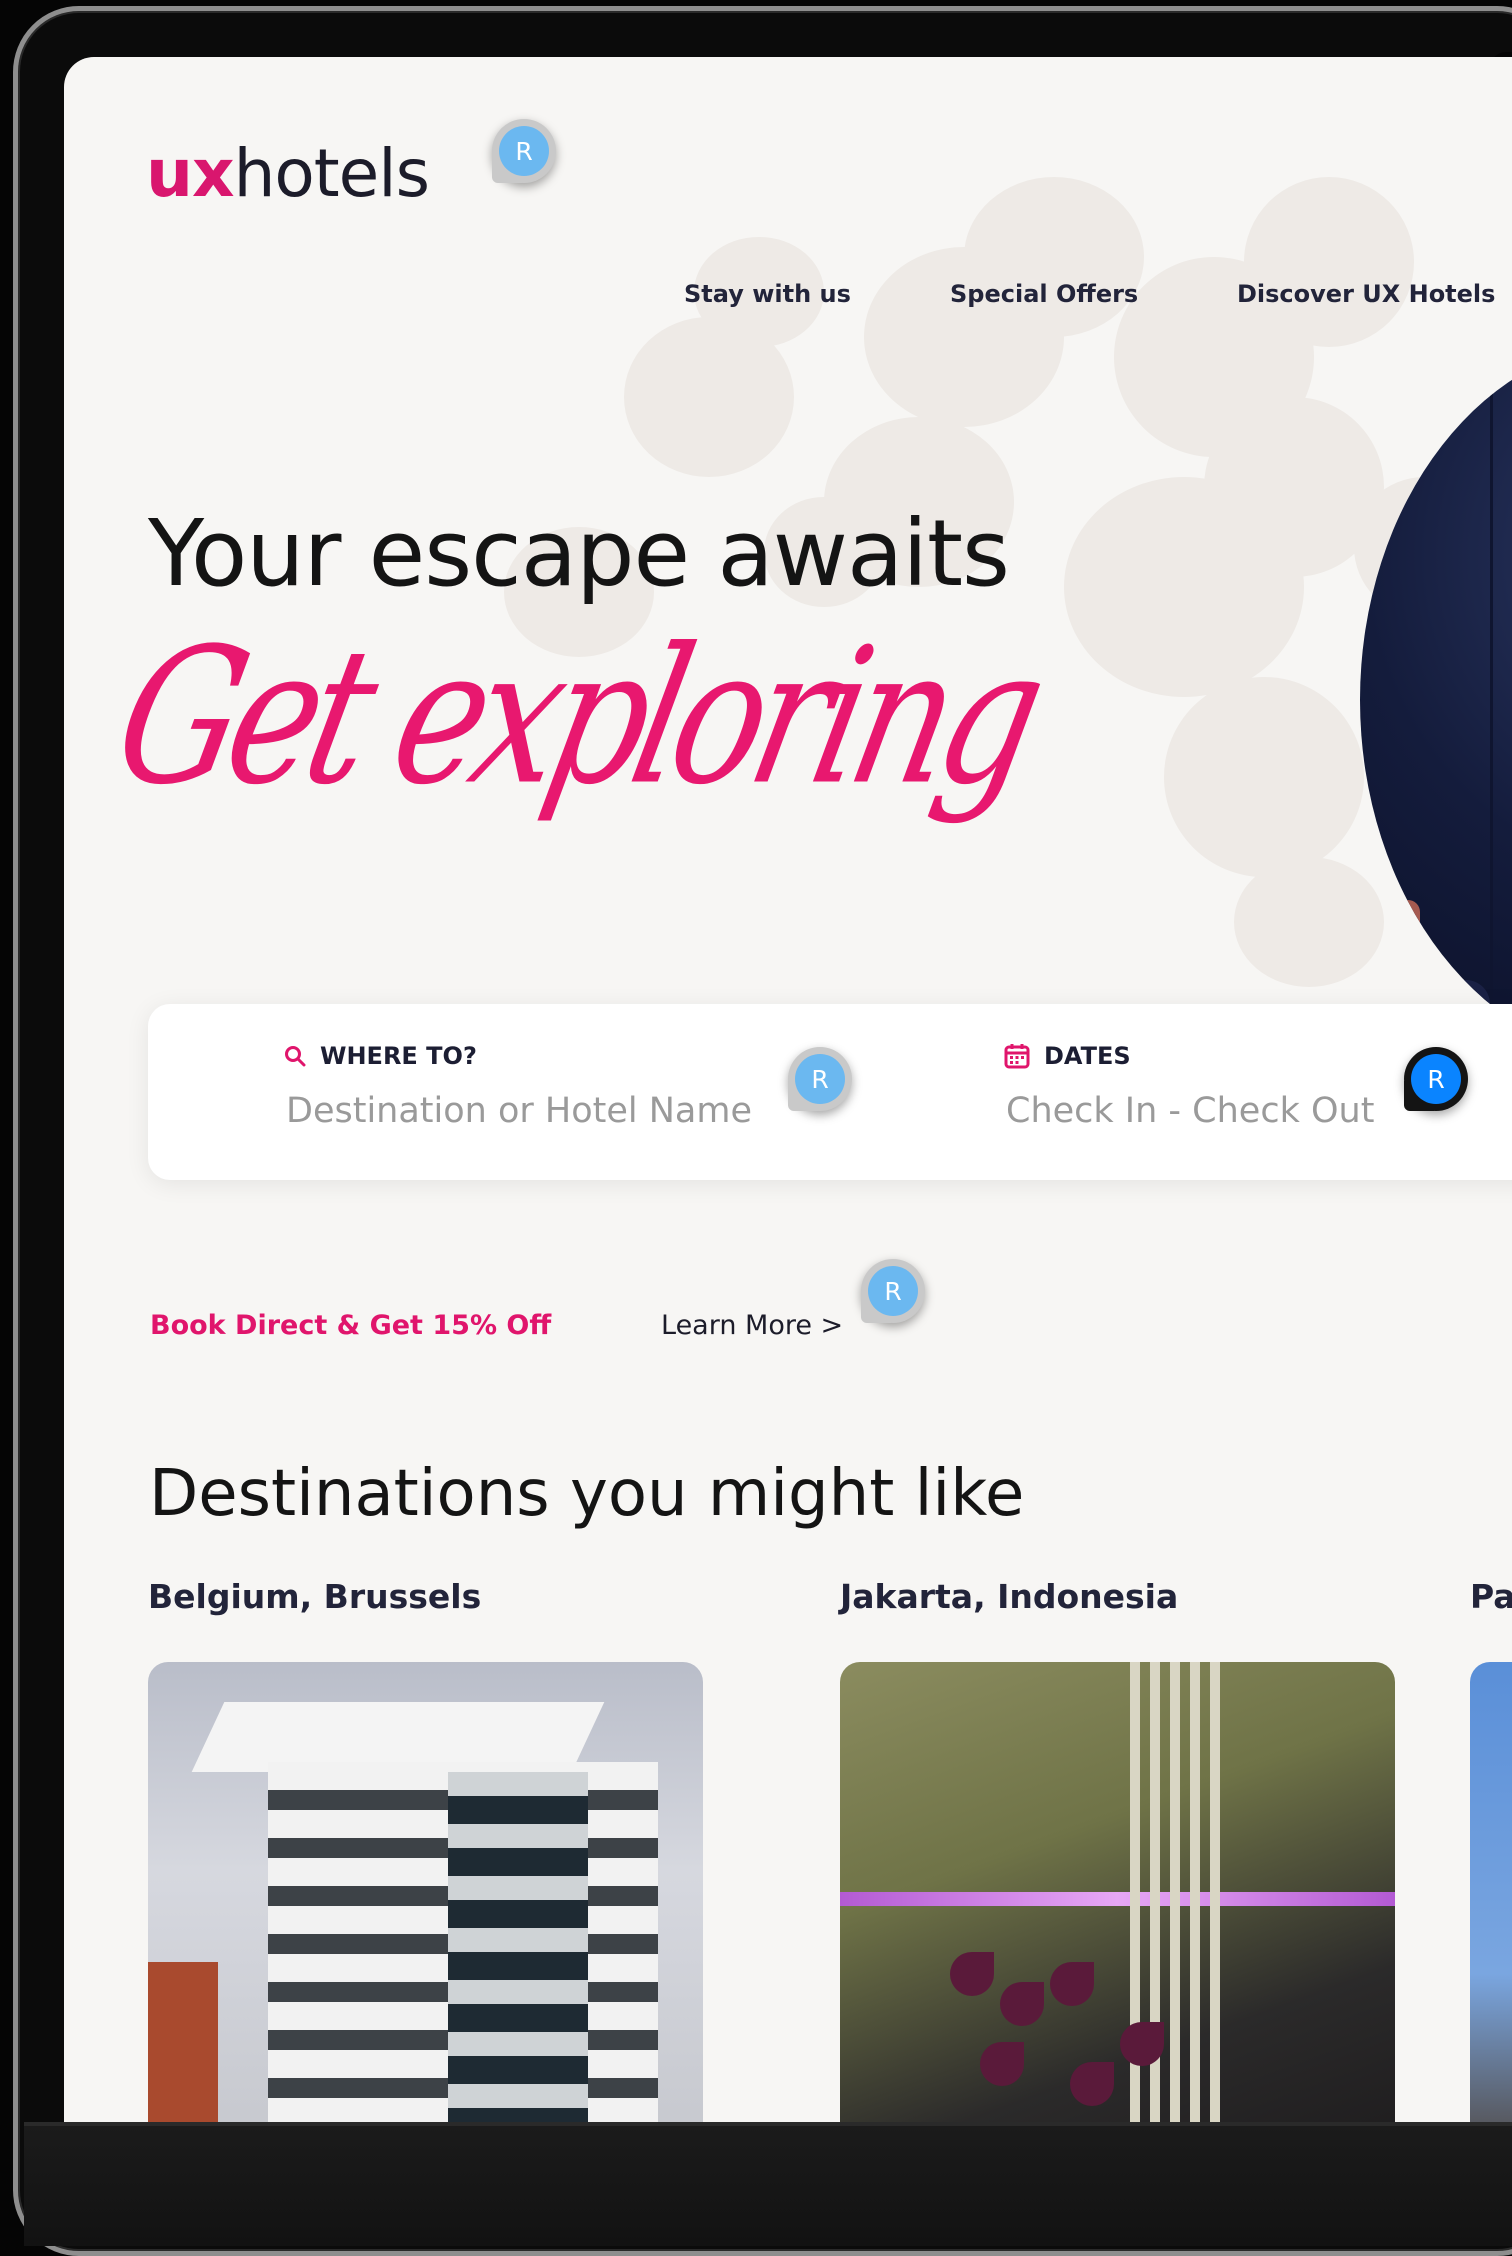 This screenshot has width=1512, height=2256. What do you see at coordinates (1491, 1892) in the screenshot?
I see `destination-card-third` at bounding box center [1491, 1892].